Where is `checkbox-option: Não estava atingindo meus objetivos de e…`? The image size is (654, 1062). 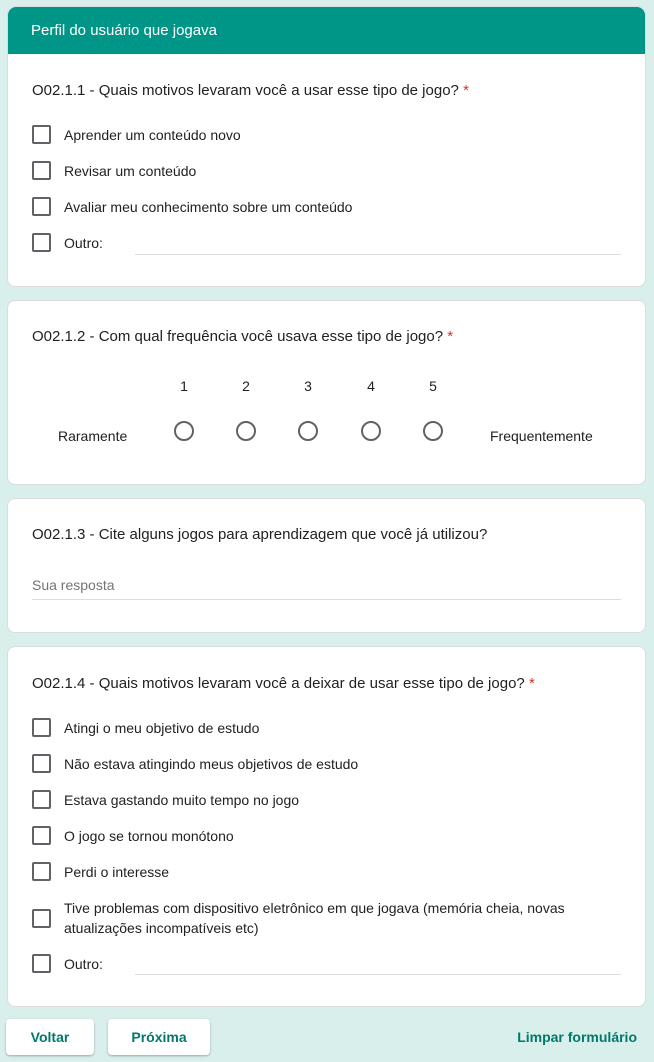
checkbox-option: Não estava atingindo meus objetivos de e… is located at coordinates (195, 763).